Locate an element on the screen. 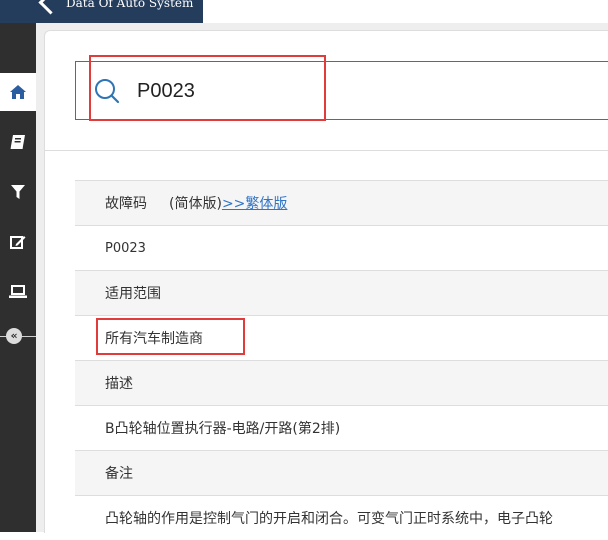 This screenshot has width=608, height=540. code-value: P0023 is located at coordinates (125, 248).